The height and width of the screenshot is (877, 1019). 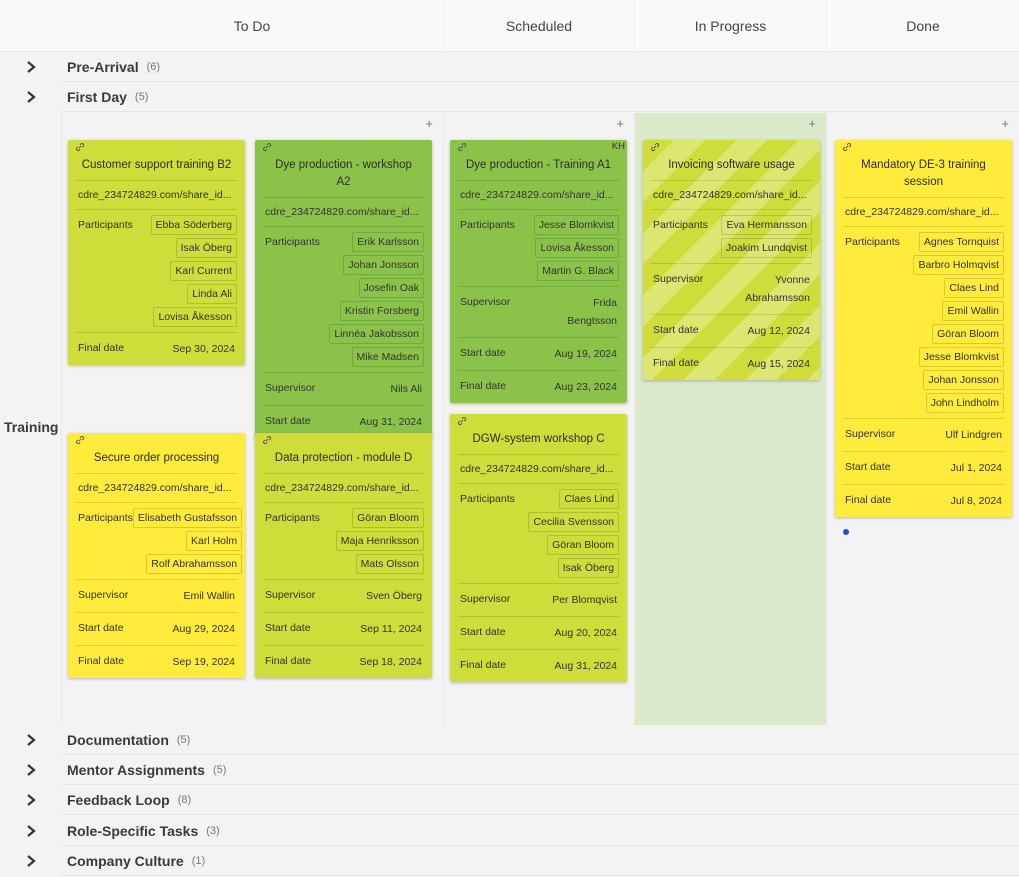 What do you see at coordinates (964, 403) in the screenshot?
I see `participant-chip: John Lindholm` at bounding box center [964, 403].